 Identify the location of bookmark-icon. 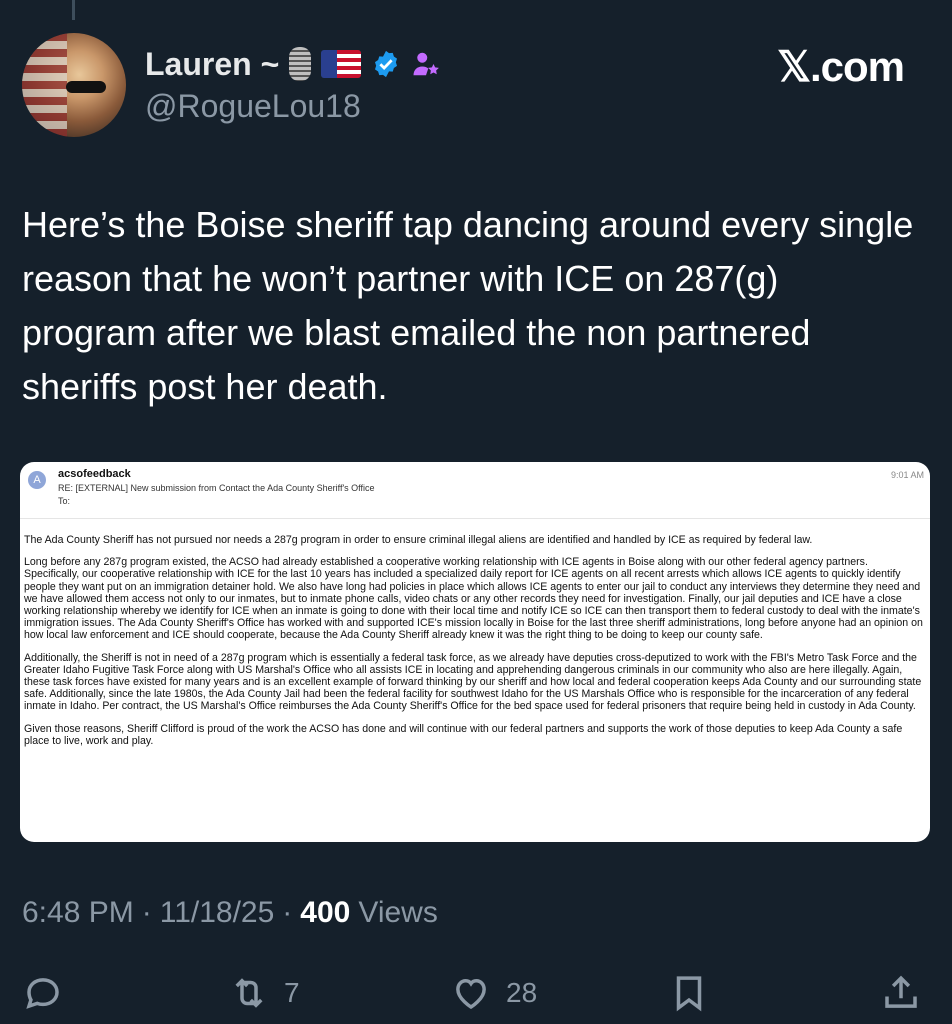
(689, 994).